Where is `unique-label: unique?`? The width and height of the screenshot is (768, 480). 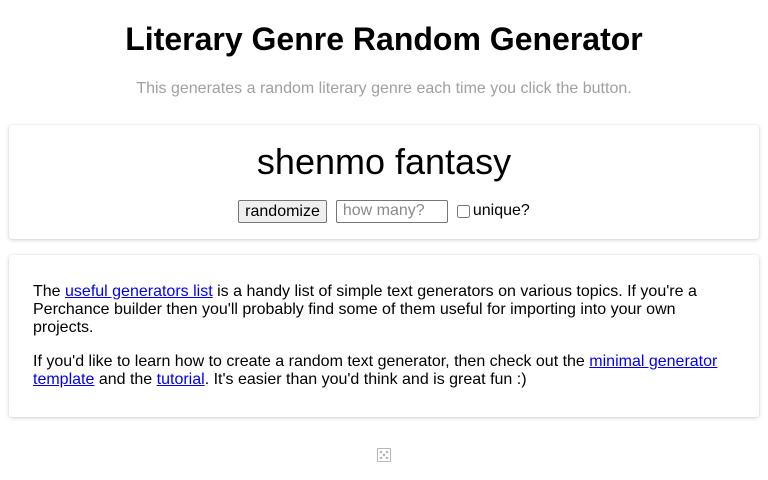
unique-label: unique? is located at coordinates (501, 210).